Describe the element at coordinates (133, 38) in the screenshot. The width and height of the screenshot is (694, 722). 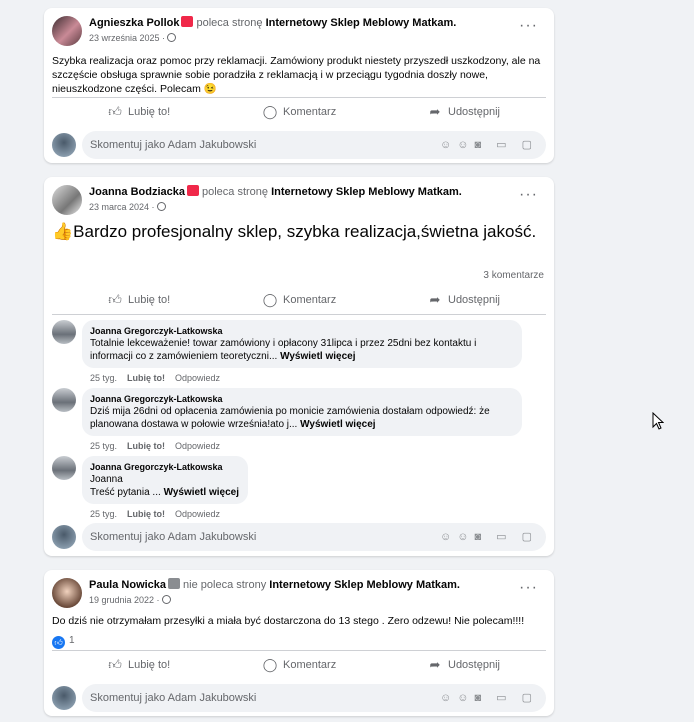
I see `post-date: 23 września 2025 ·` at that location.